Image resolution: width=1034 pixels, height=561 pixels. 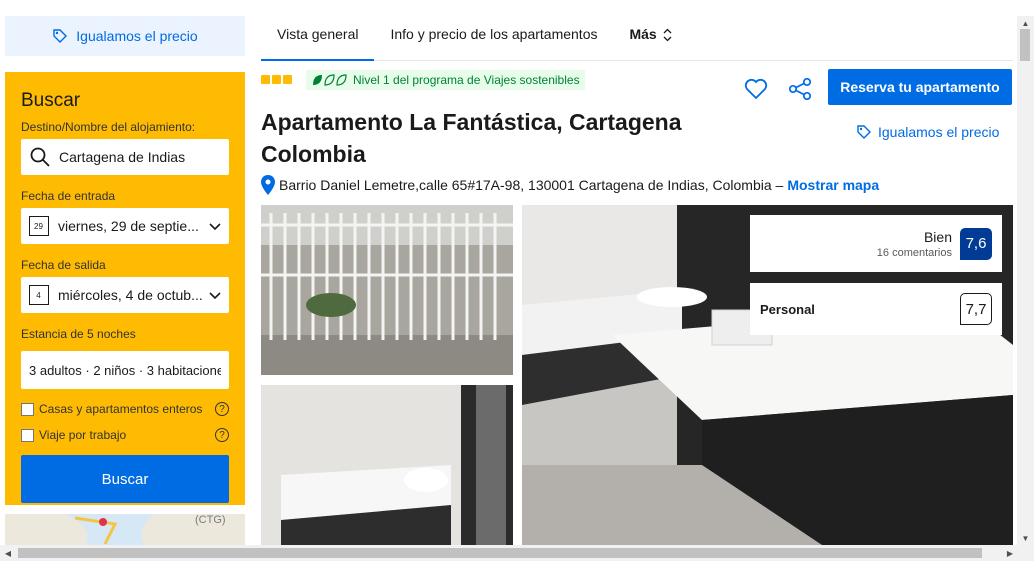 I want to click on whole-homes-checkbox, so click(x=27, y=409).